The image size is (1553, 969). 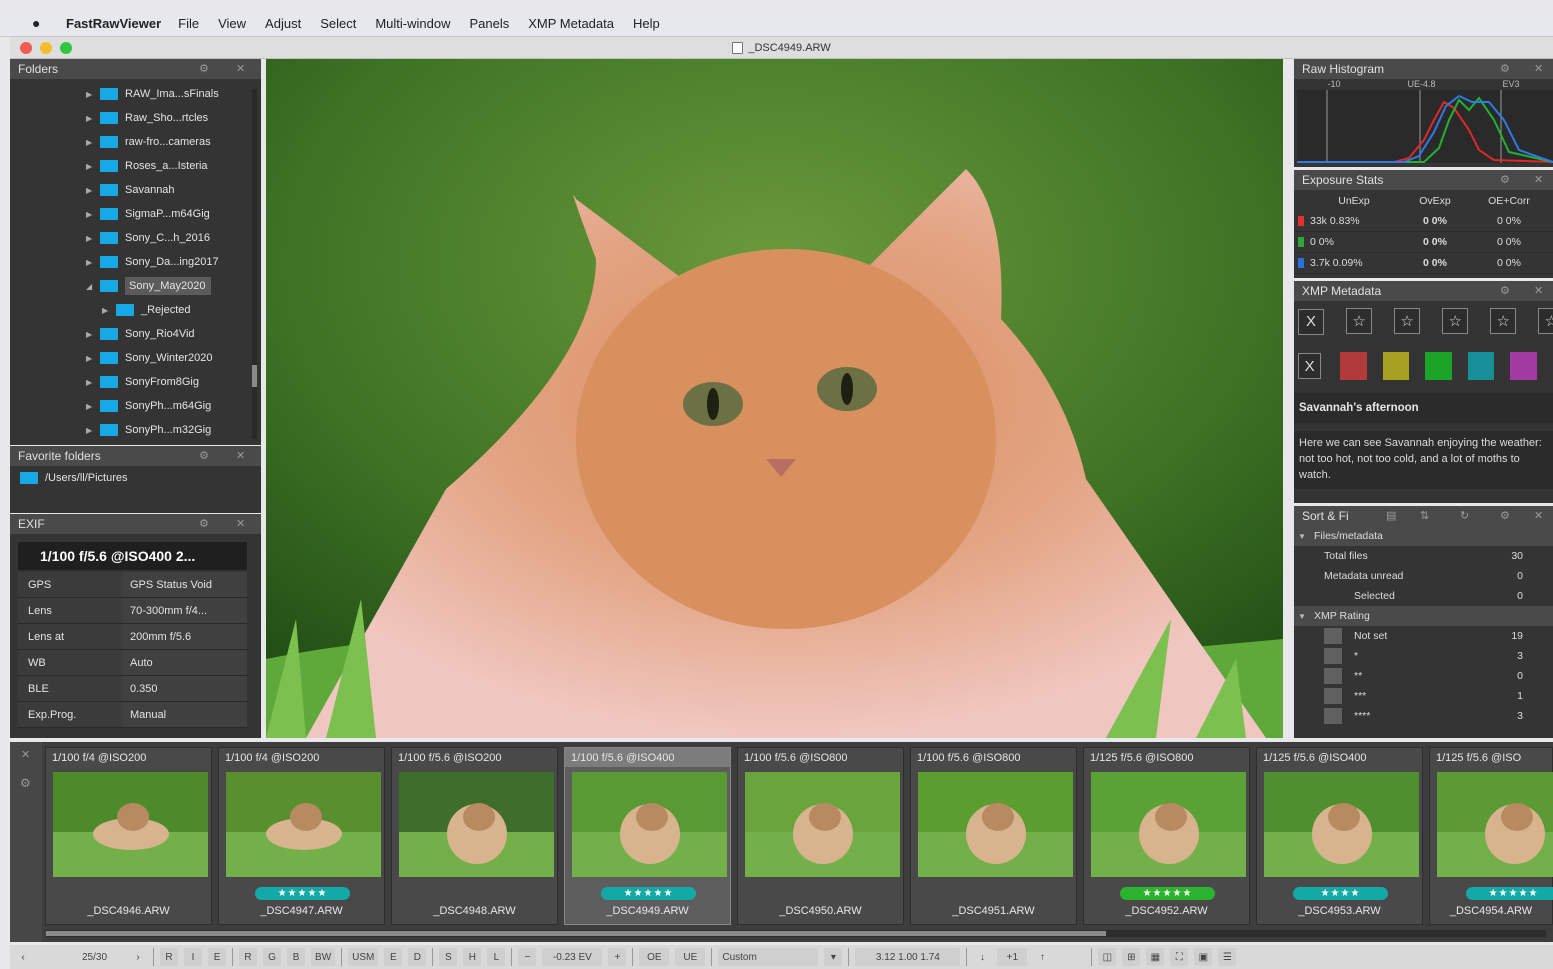 What do you see at coordinates (1423, 676) in the screenshot?
I see `filter-row: ** 0` at bounding box center [1423, 676].